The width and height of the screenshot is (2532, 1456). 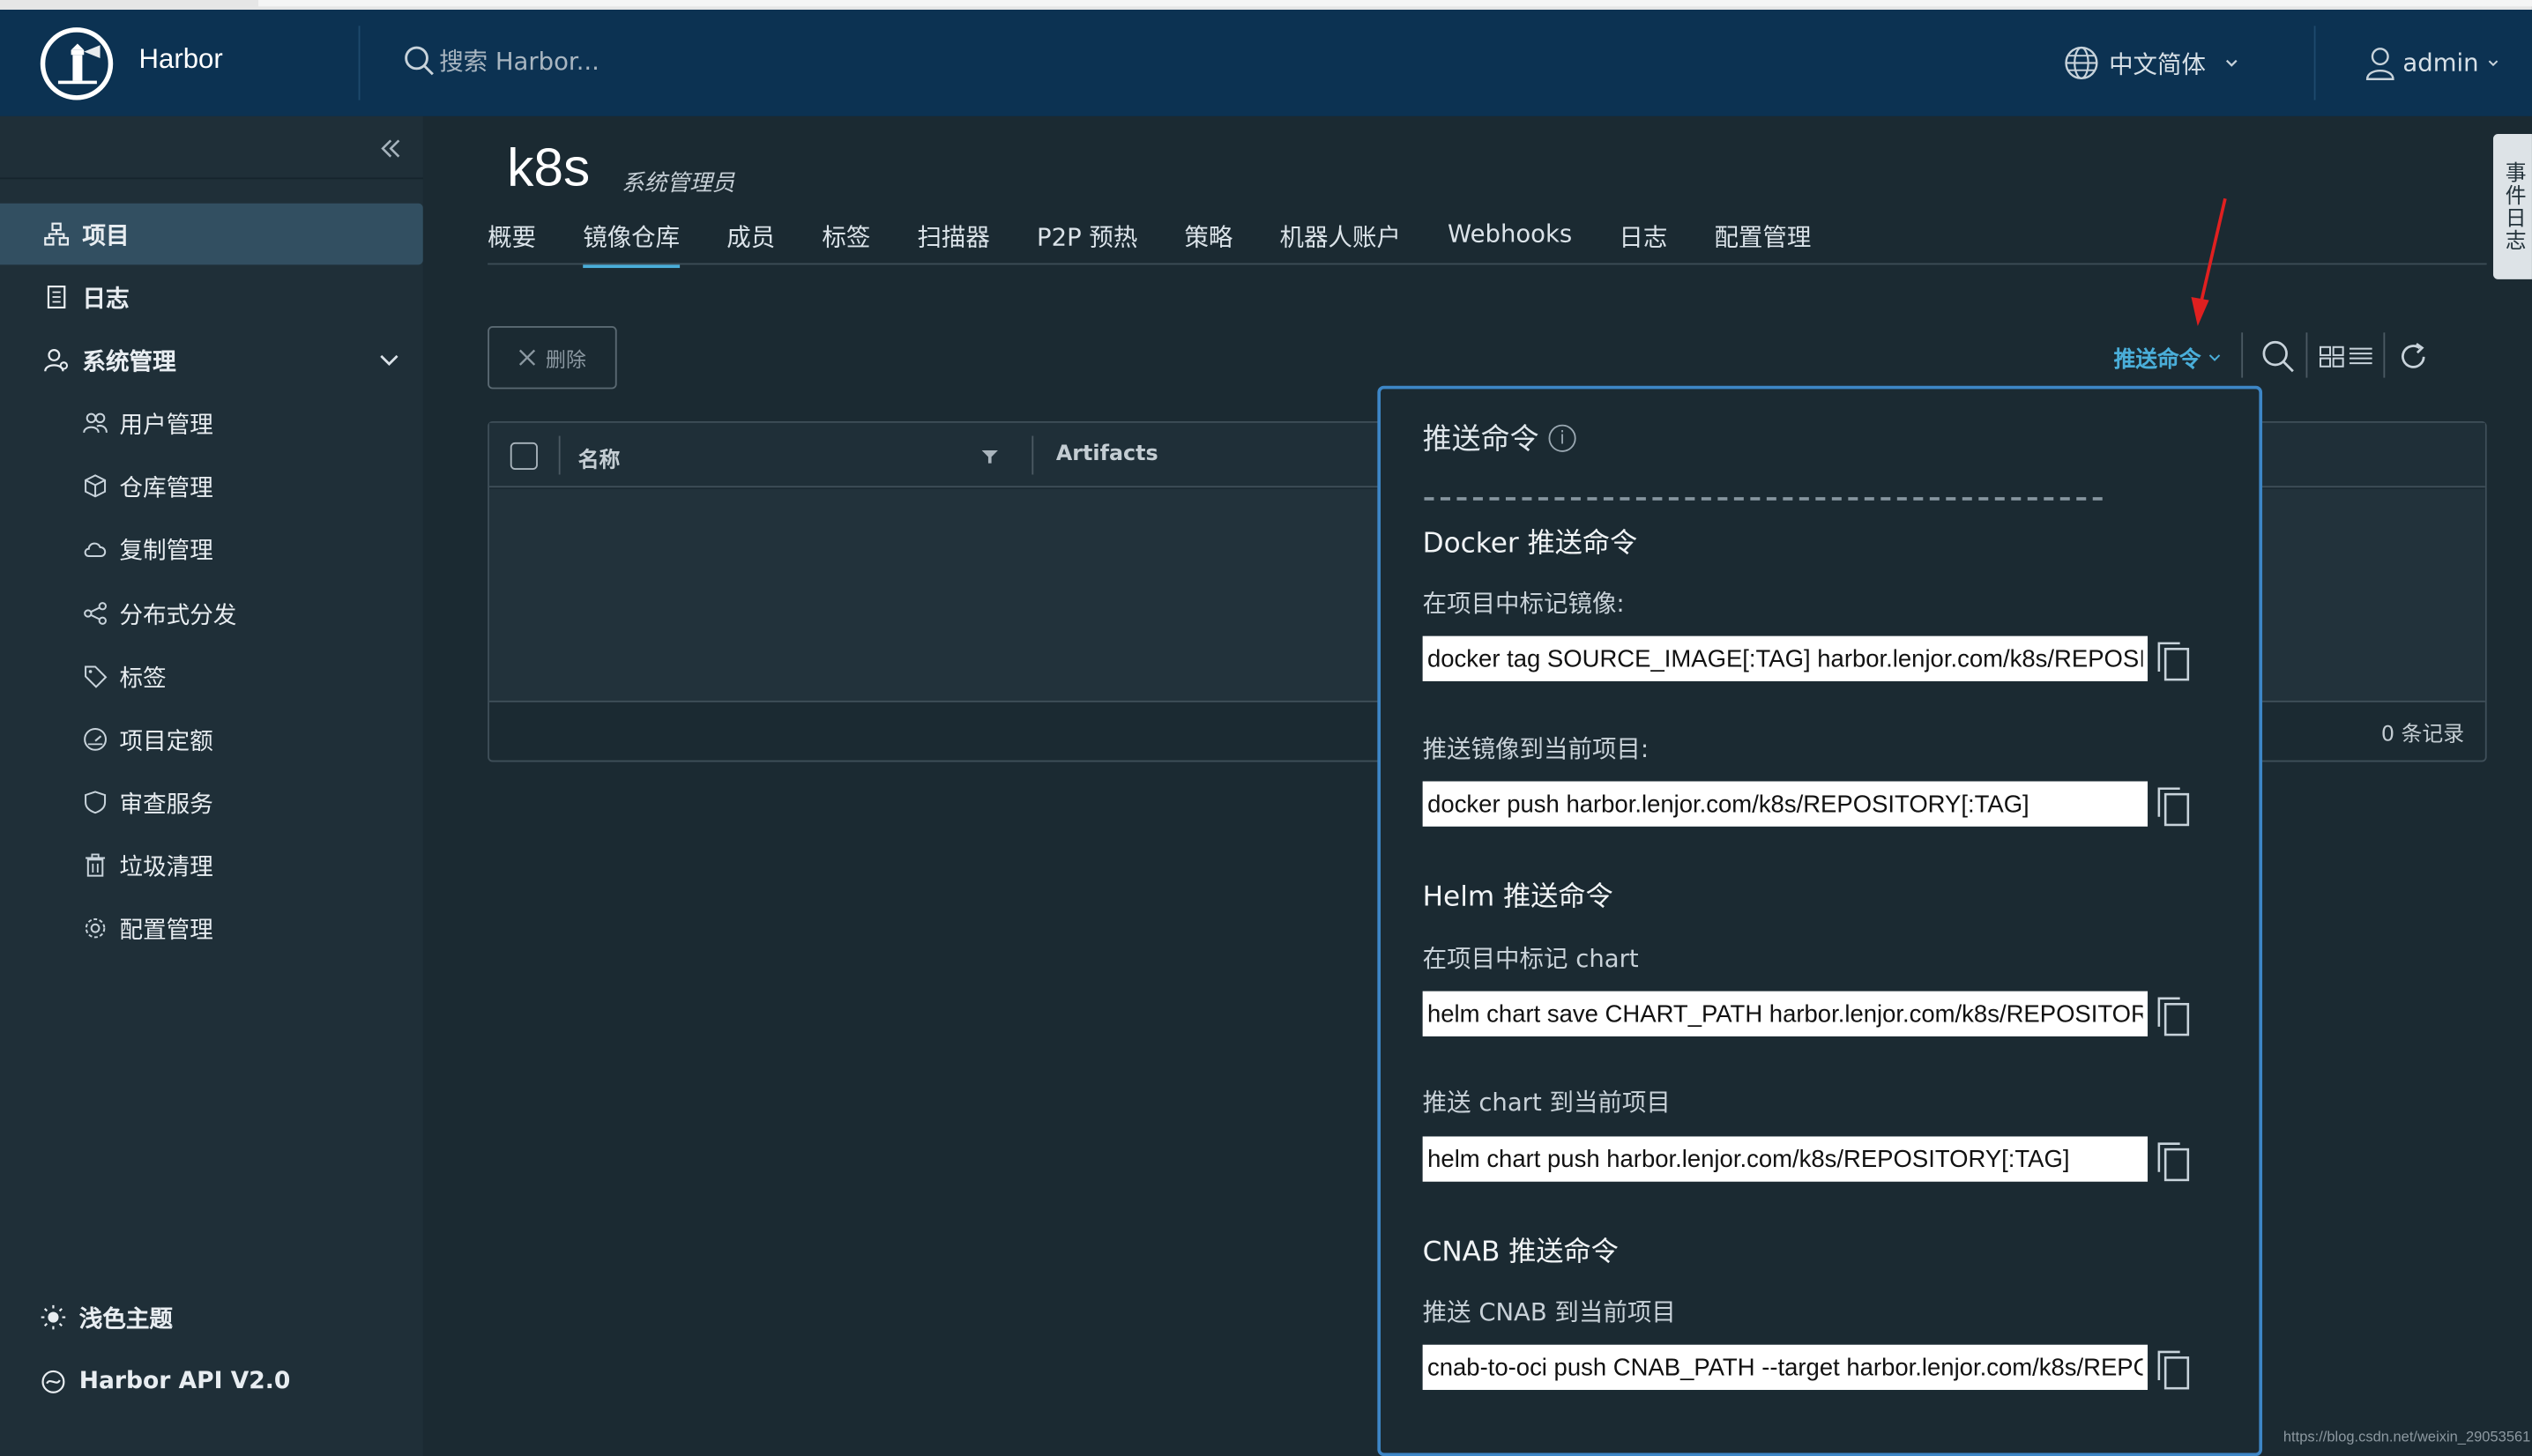 I want to click on sidebar-item-label: 系统管理, so click(x=129, y=362).